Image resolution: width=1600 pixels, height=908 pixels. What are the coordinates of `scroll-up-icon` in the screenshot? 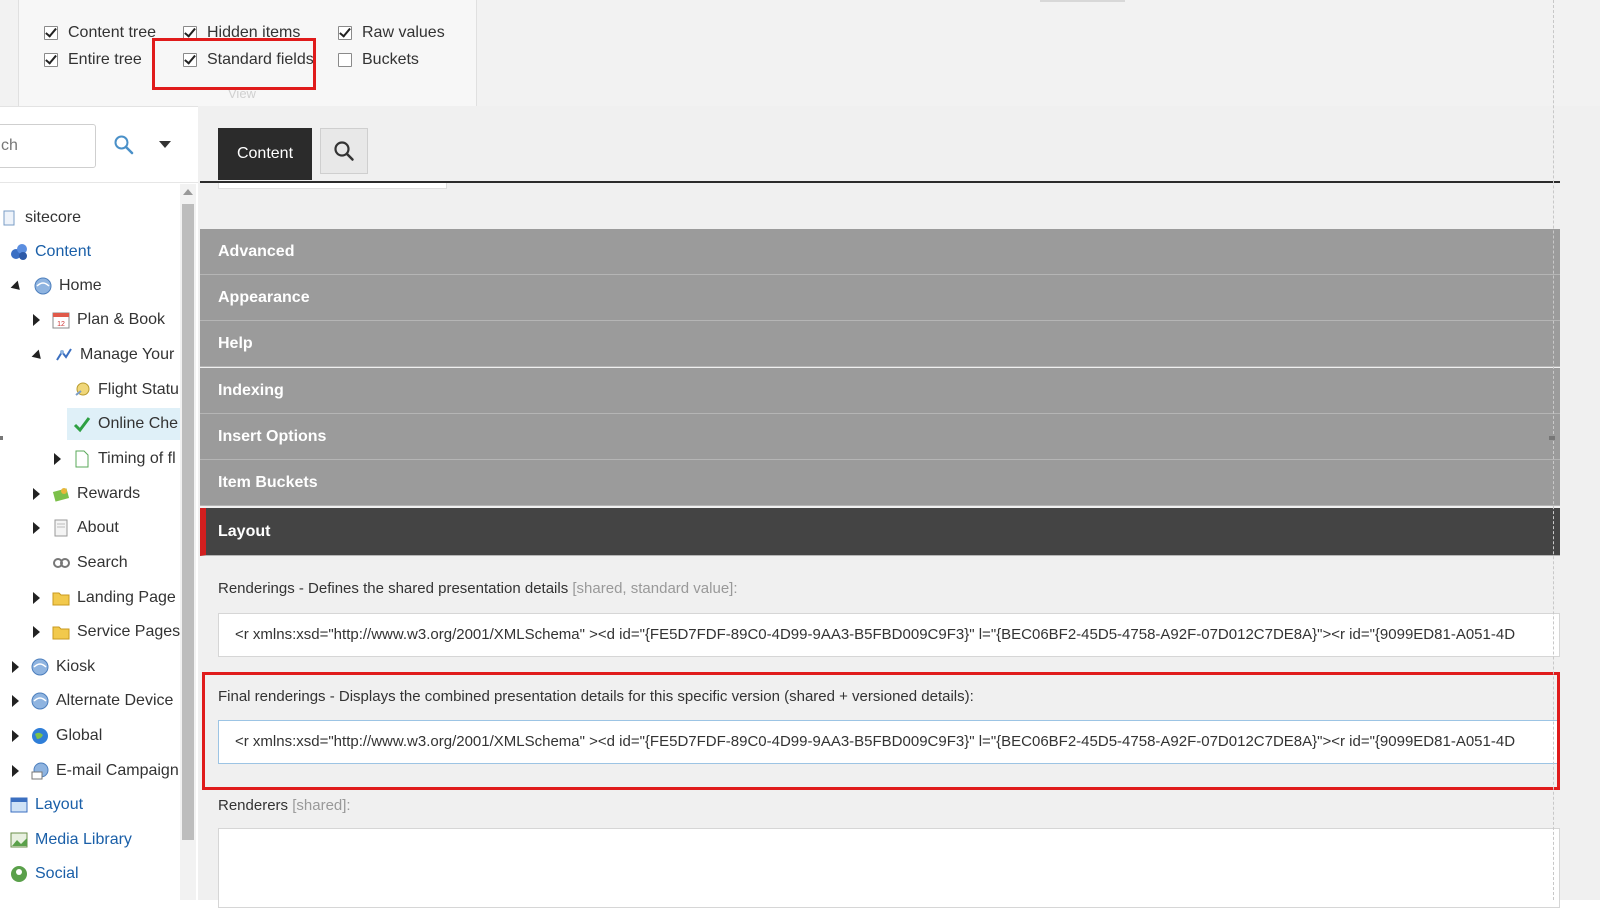 It's located at (188, 192).